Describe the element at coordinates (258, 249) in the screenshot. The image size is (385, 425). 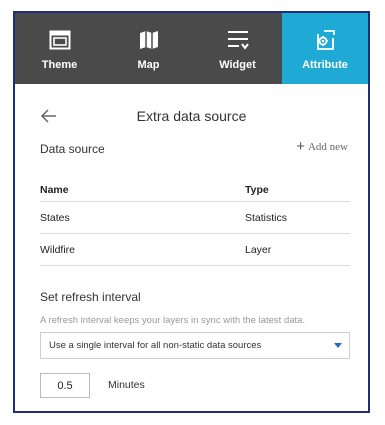
I see `row-type: Layer` at that location.